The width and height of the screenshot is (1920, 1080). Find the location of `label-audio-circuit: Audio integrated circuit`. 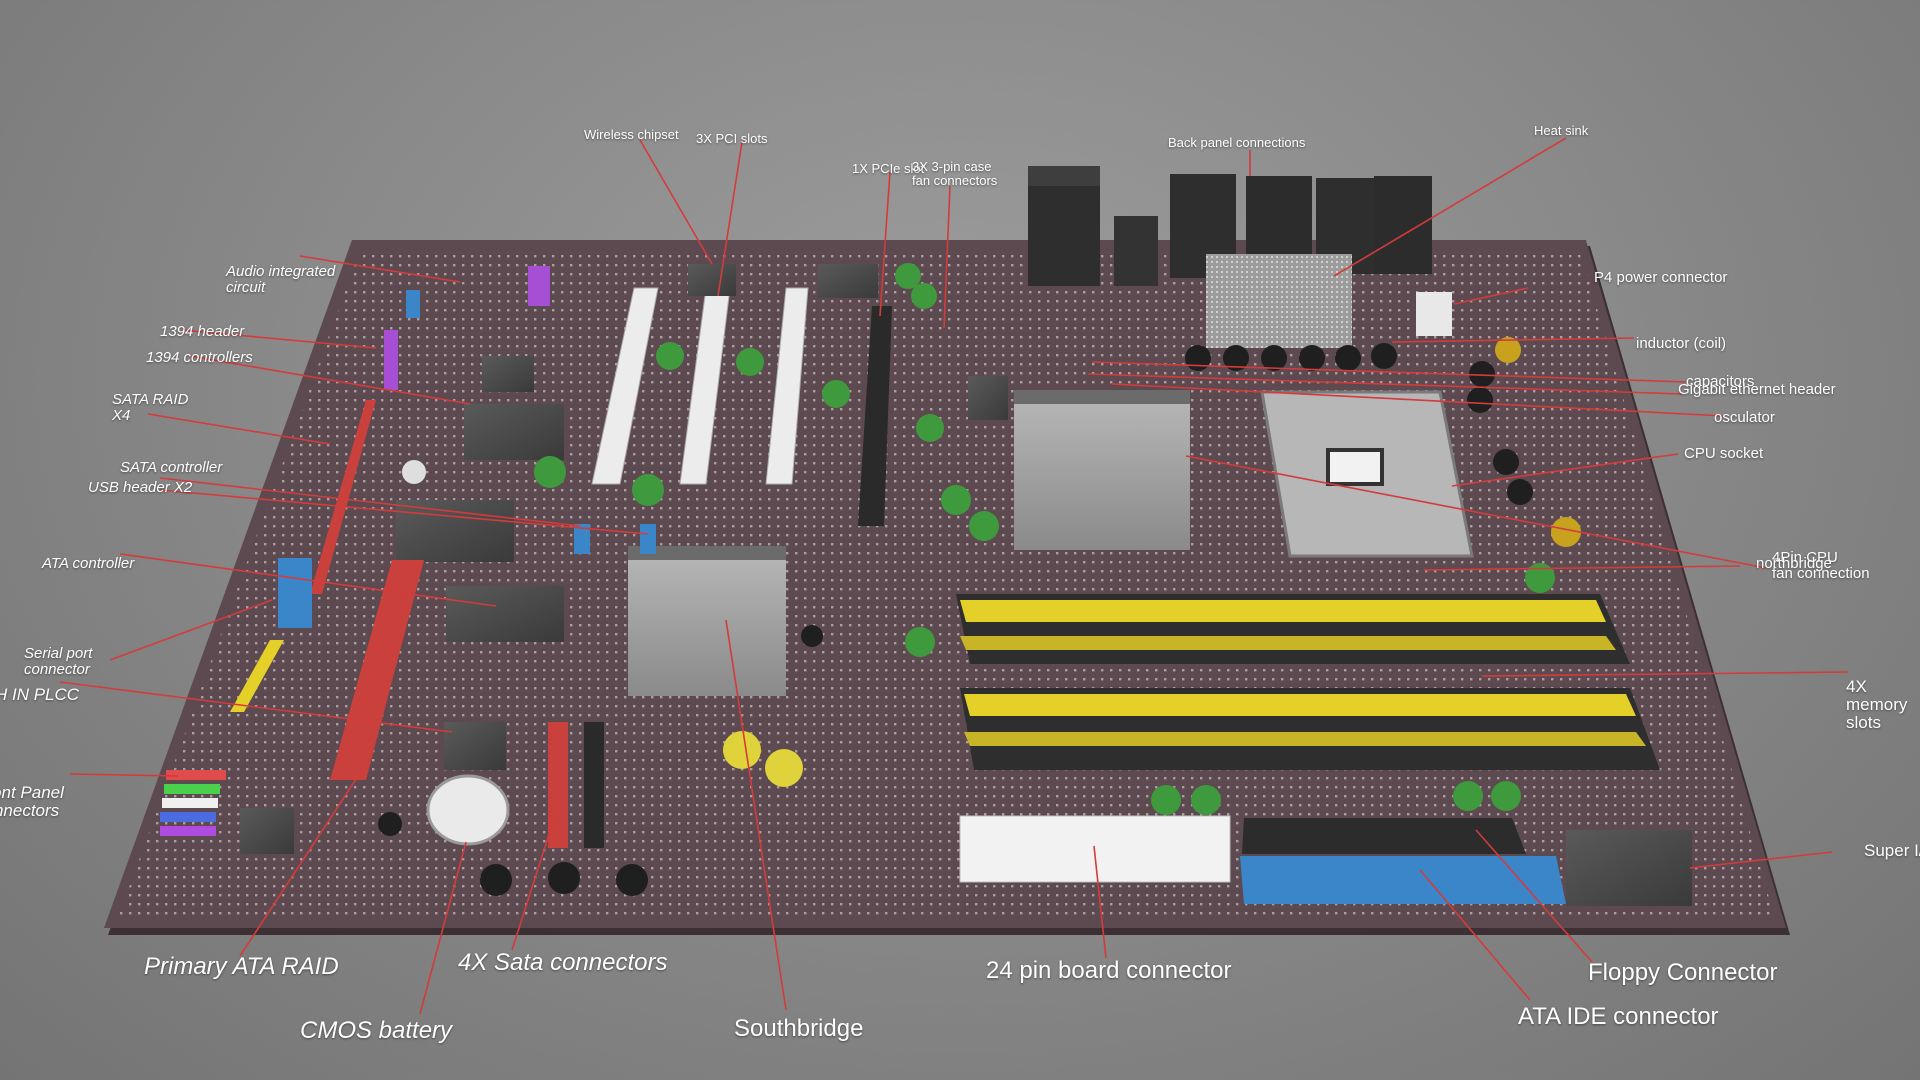

label-audio-circuit: Audio integrated circuit is located at coordinates (281, 279).